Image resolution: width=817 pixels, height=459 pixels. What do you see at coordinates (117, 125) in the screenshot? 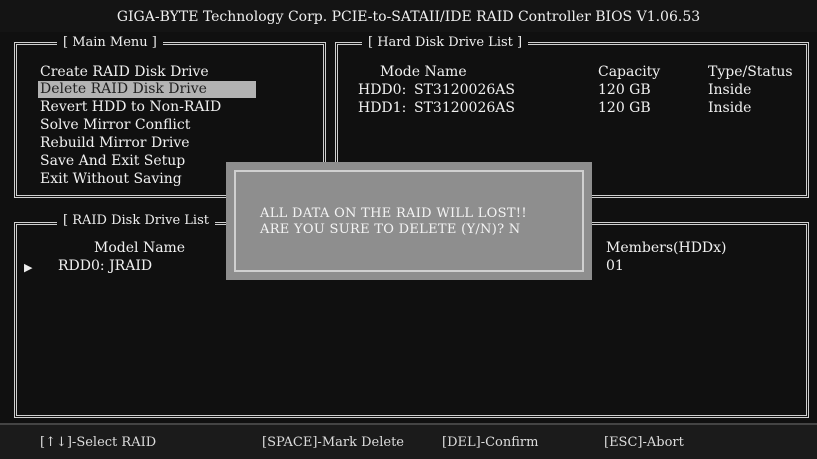
I see `menu-item-solve-mirror: Solve Mirror Conflict` at bounding box center [117, 125].